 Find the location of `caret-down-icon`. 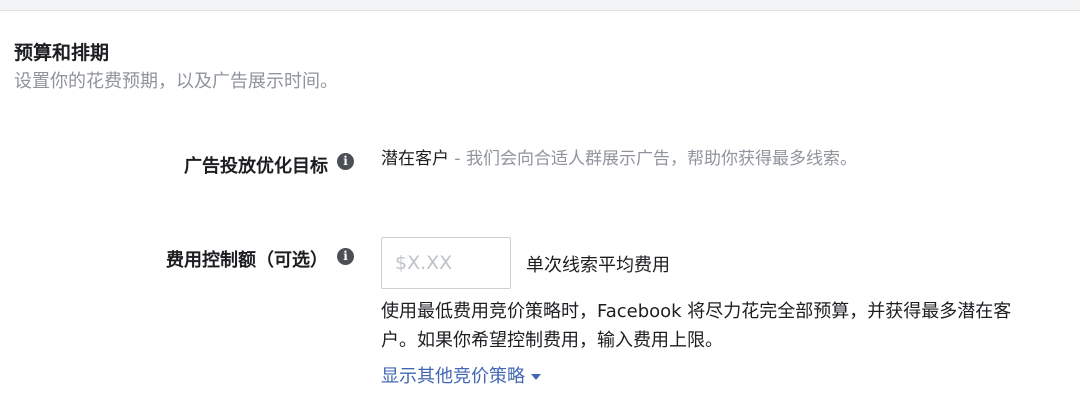

caret-down-icon is located at coordinates (536, 377).